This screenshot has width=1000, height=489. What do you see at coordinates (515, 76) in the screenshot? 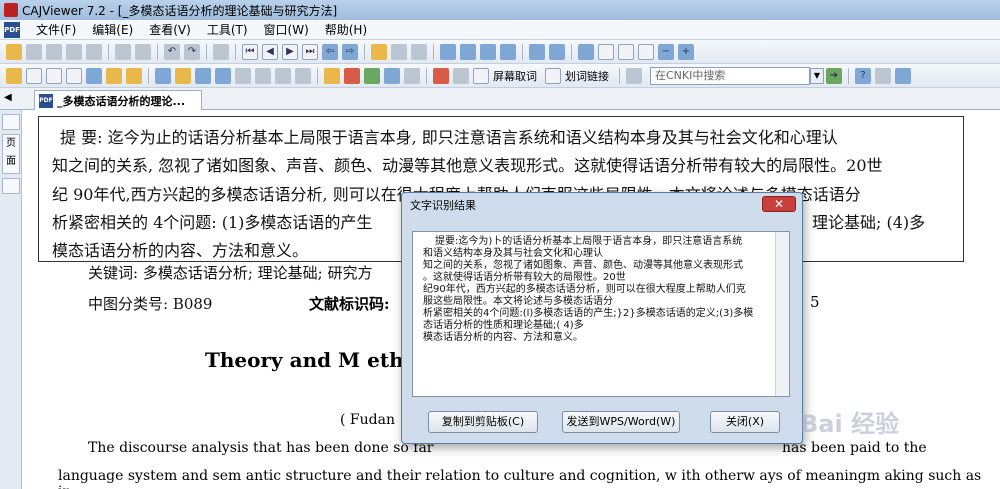
I see `screen-translate-label: 屏幕取词` at bounding box center [515, 76].